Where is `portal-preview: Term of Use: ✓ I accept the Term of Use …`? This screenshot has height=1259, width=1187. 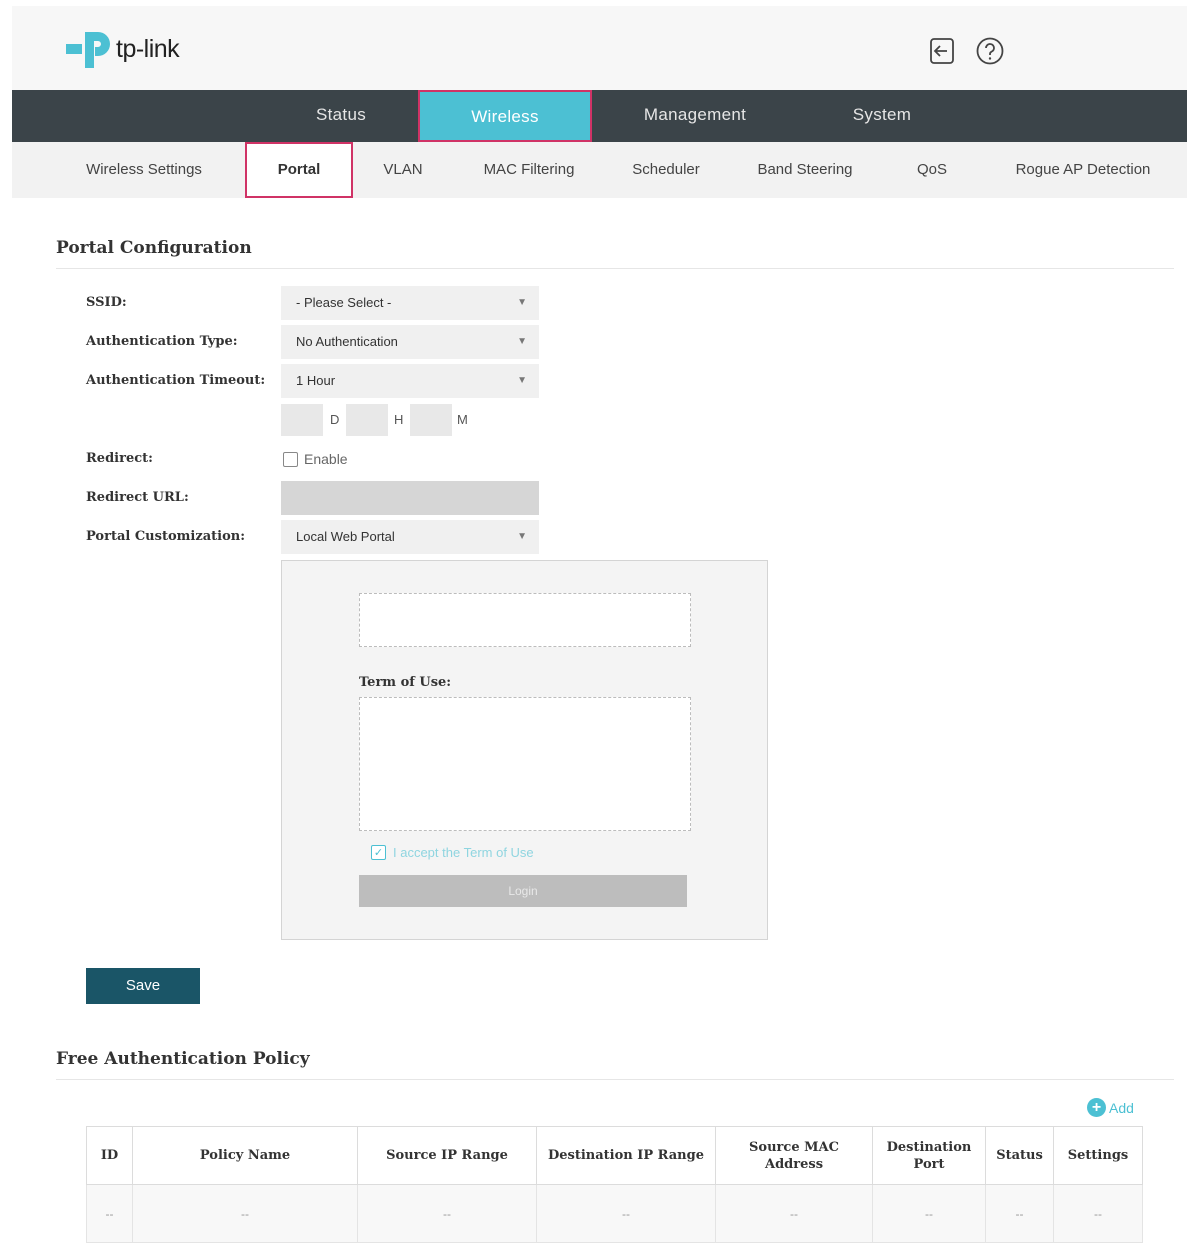
portal-preview: Term of Use: ✓ I accept the Term of Use … is located at coordinates (524, 750).